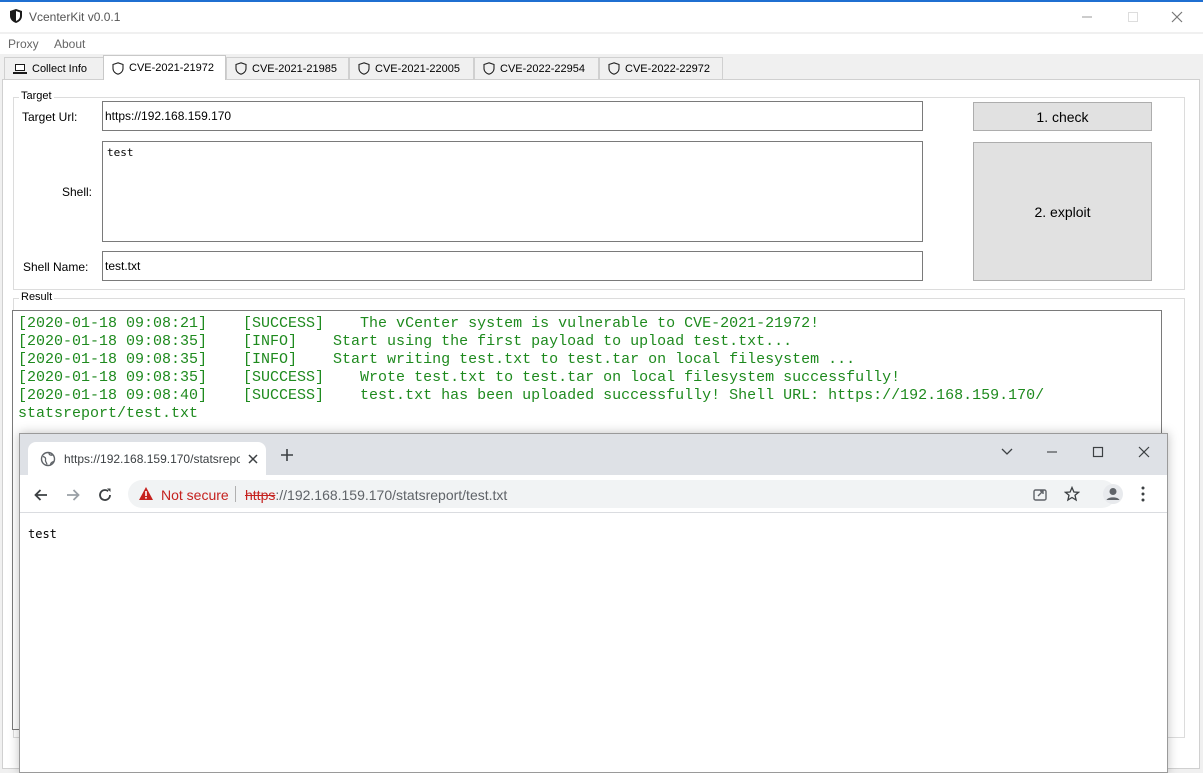 The height and width of the screenshot is (773, 1203). What do you see at coordinates (1143, 494) in the screenshot?
I see `more-menu-icon` at bounding box center [1143, 494].